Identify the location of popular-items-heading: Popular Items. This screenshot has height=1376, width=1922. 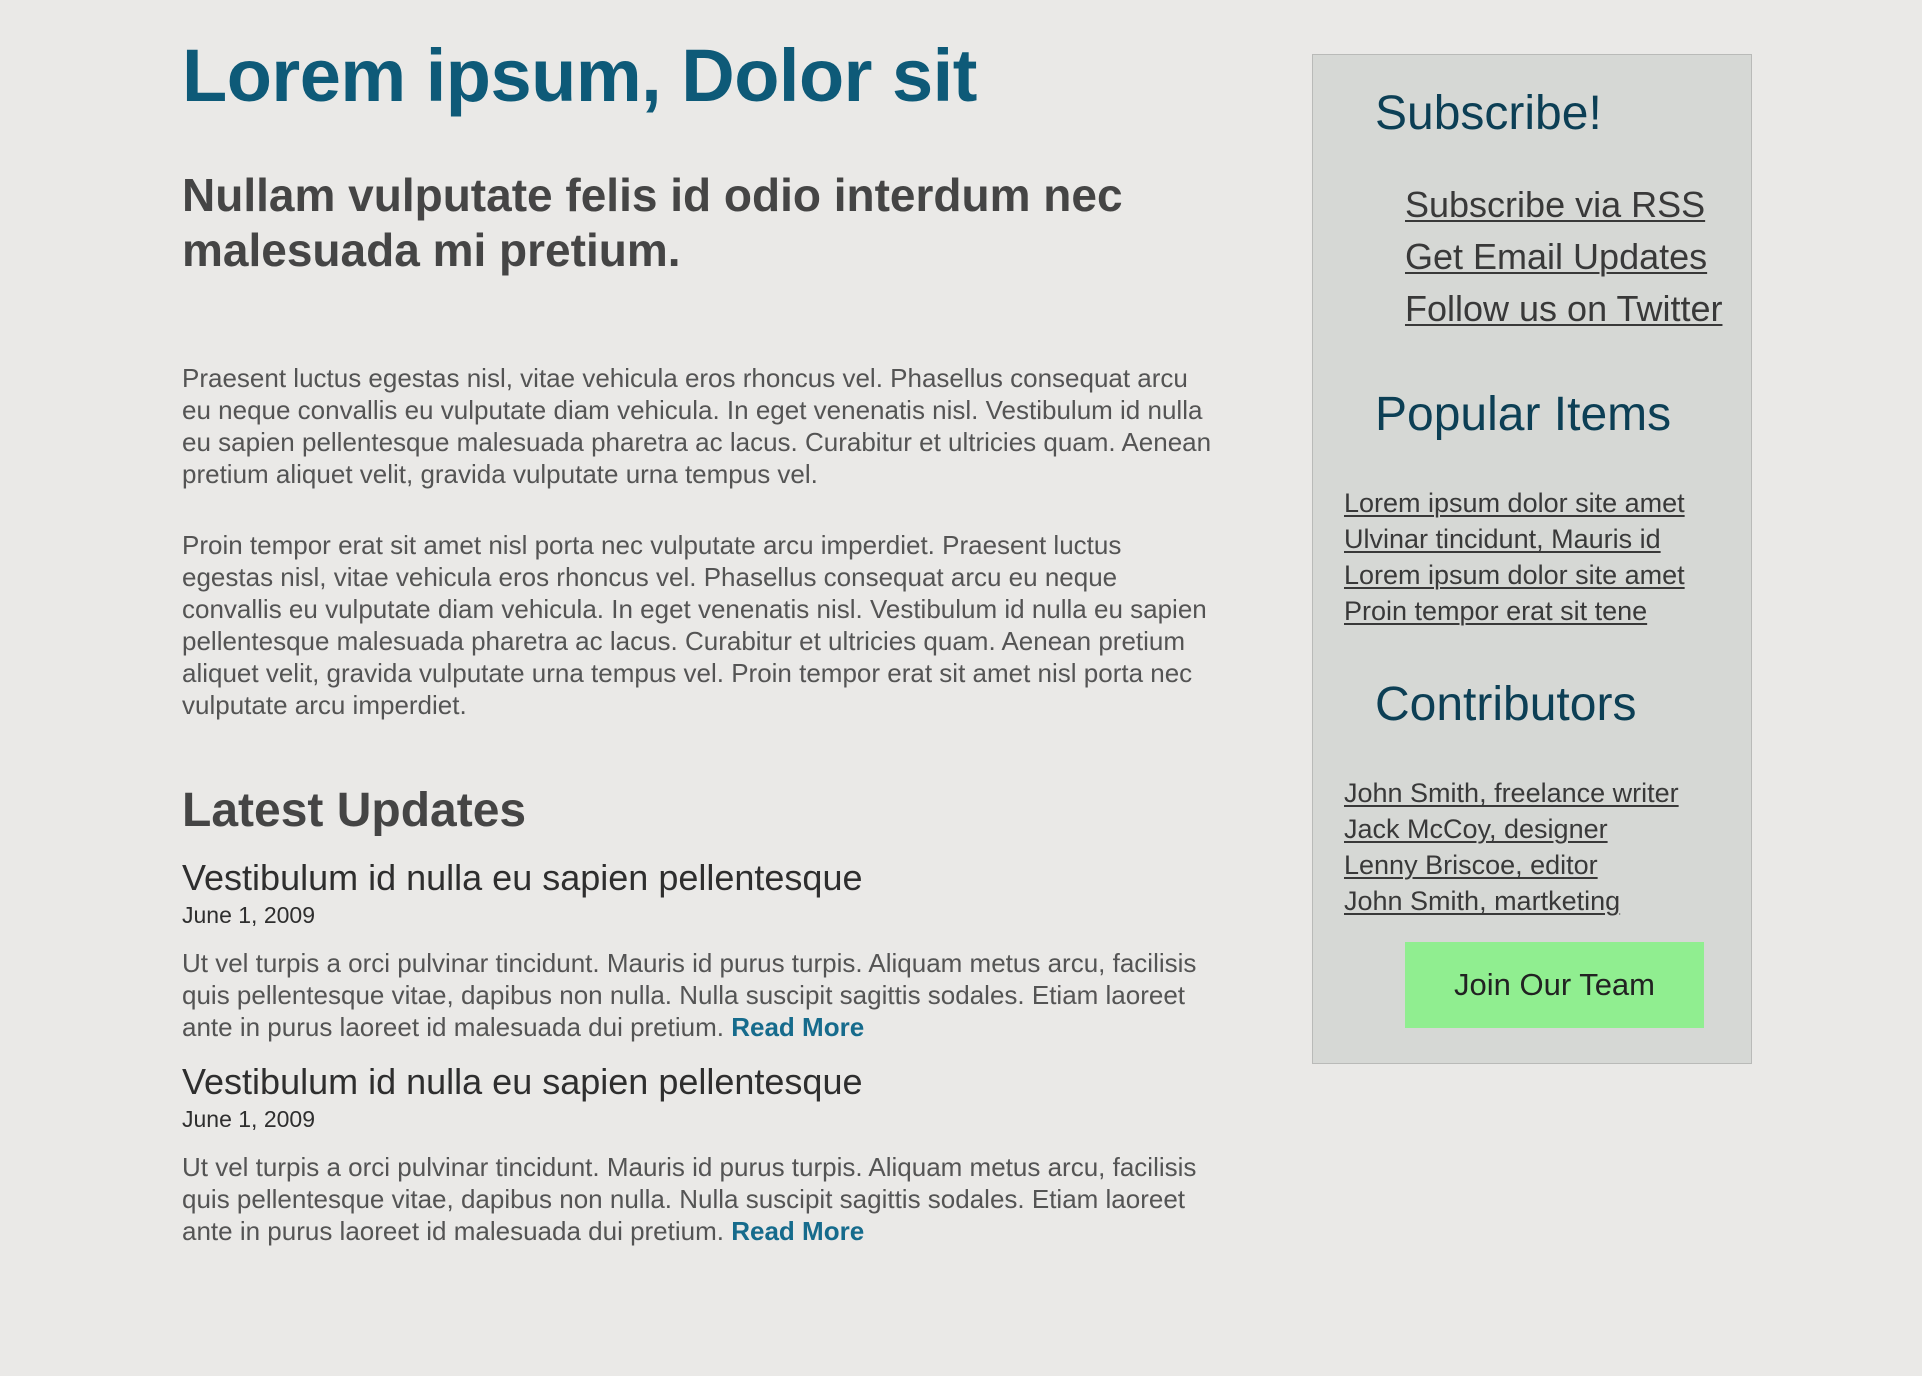
(1523, 414).